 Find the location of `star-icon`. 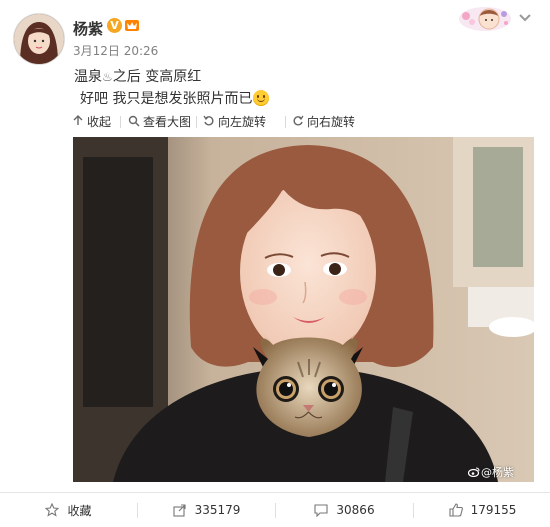

star-icon is located at coordinates (52, 510).